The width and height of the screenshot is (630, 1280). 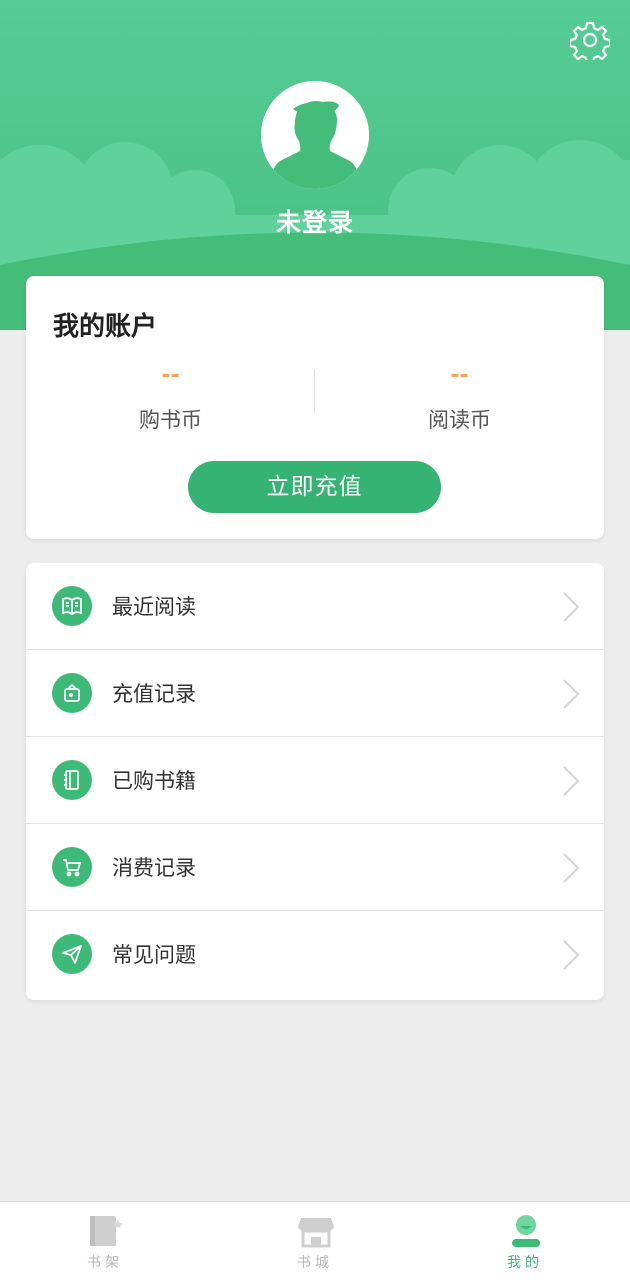 I want to click on purchase-coin: -- 购书币, so click(x=170, y=399).